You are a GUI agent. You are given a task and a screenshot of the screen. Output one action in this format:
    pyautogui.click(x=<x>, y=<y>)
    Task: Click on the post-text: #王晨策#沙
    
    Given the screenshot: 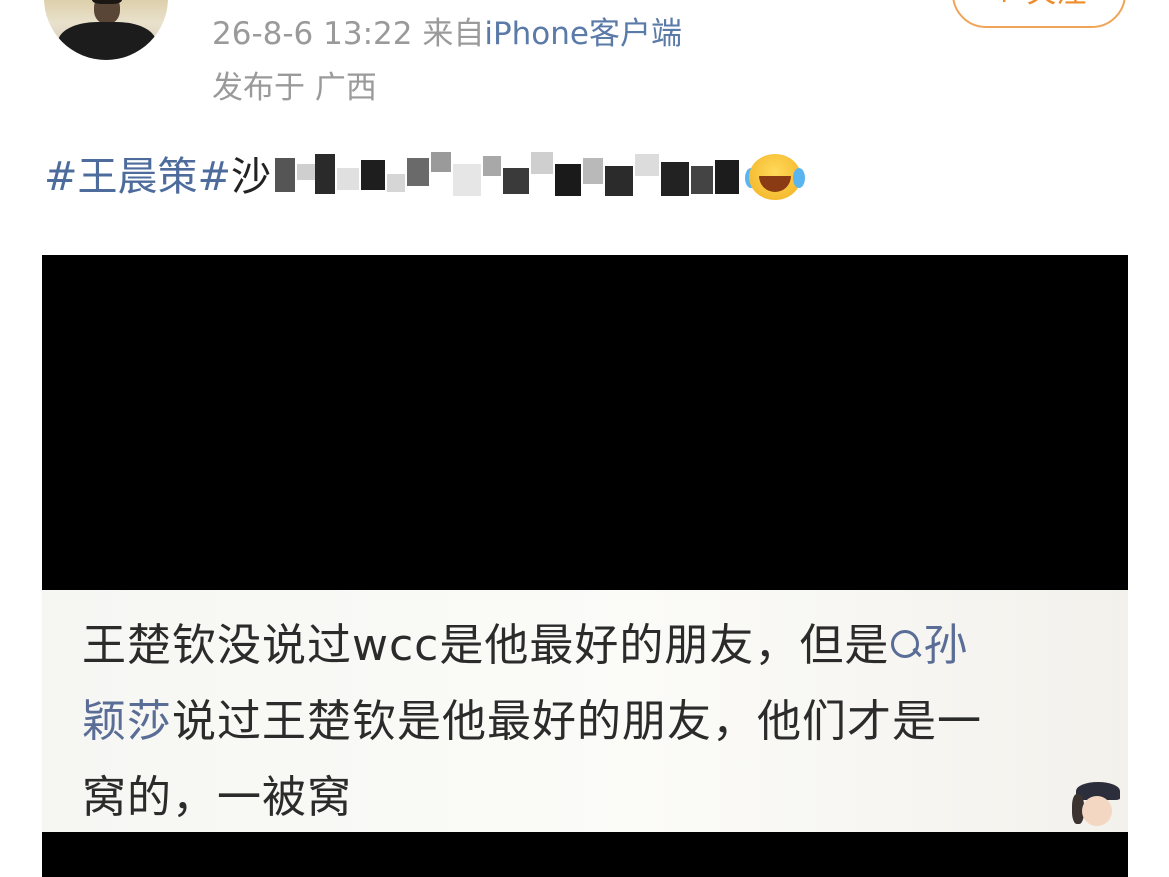 What is the action you would take?
    pyautogui.click(x=425, y=177)
    